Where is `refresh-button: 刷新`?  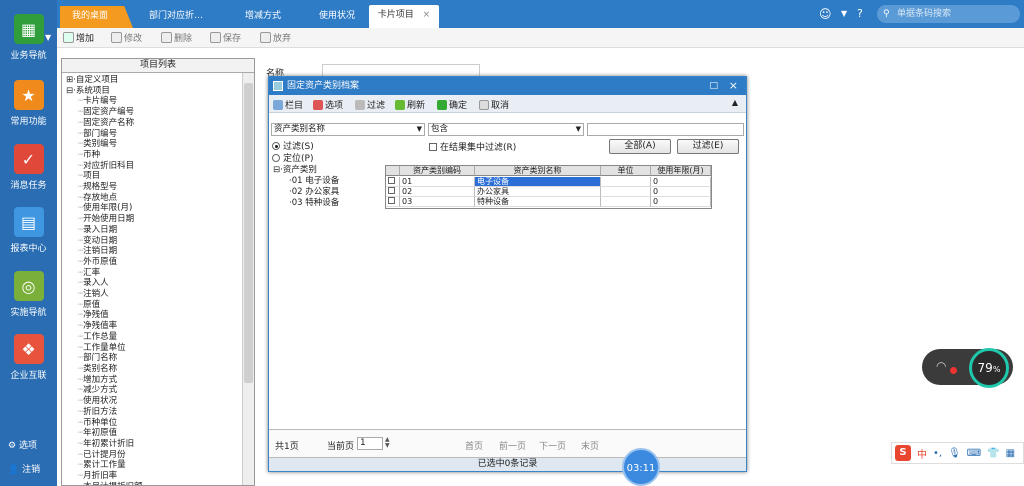 refresh-button: 刷新 is located at coordinates (410, 104).